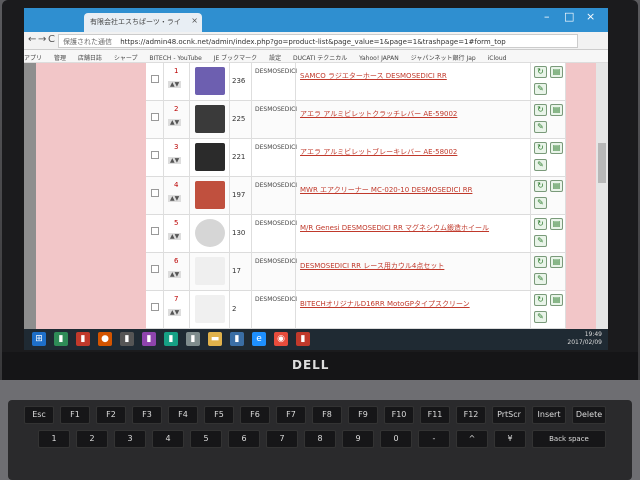 The height and width of the screenshot is (480, 640). Describe the element at coordinates (413, 114) in the screenshot. I see `product-name-link: アエラ アルミビレットクラッチレバー AE-59002` at that location.